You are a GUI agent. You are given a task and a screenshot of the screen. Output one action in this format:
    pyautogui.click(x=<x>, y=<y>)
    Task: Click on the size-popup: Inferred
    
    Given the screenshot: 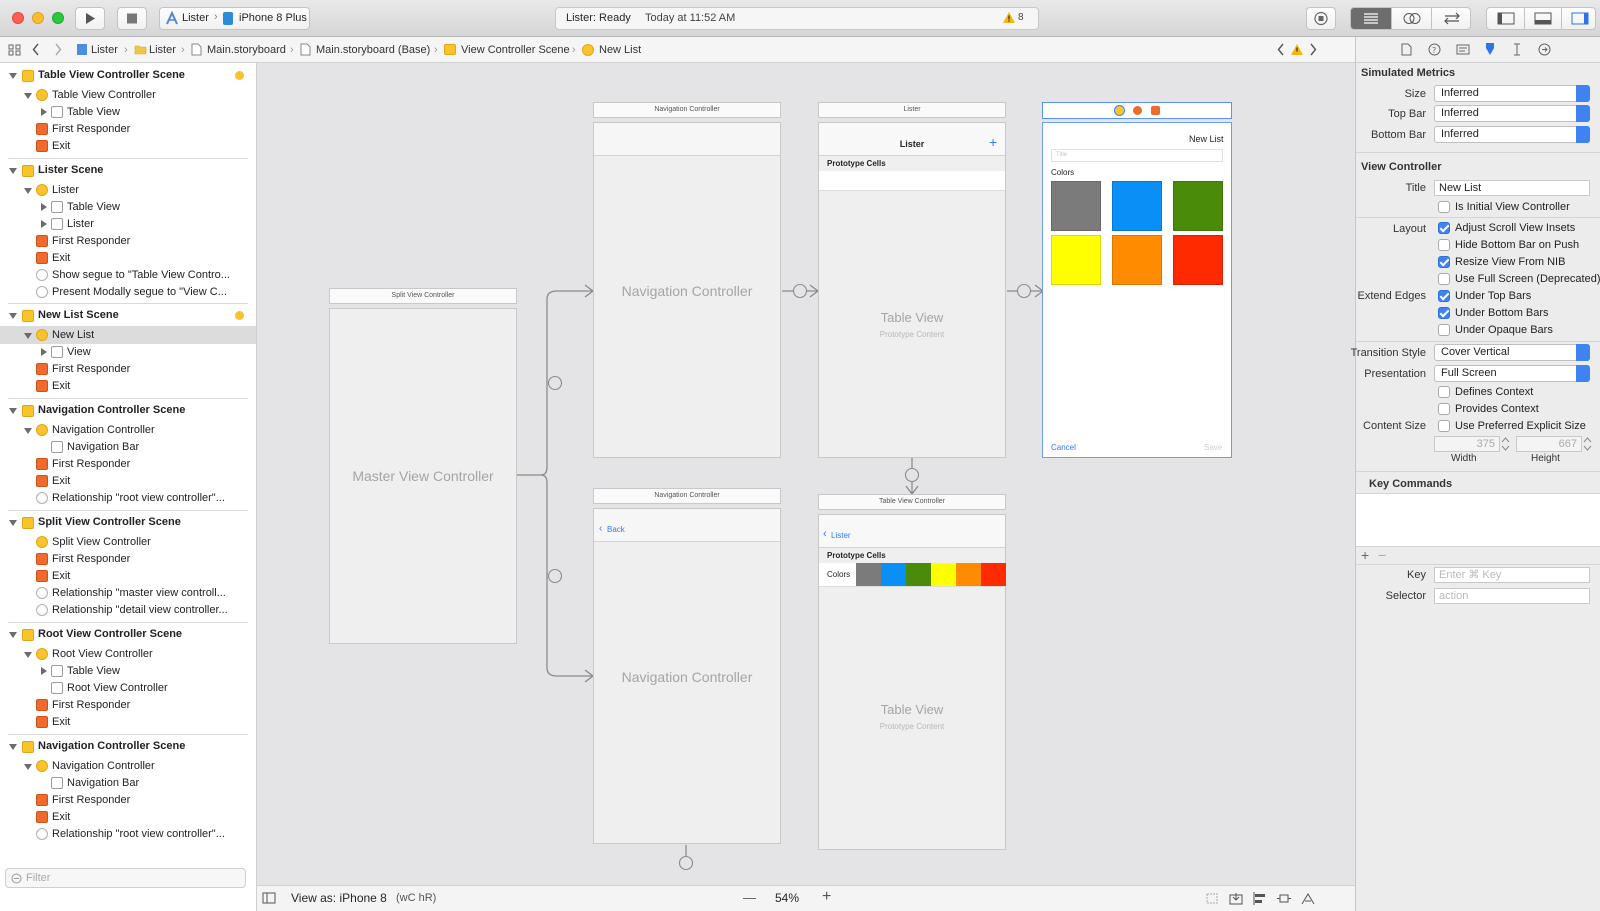 What is the action you would take?
    pyautogui.click(x=1512, y=93)
    